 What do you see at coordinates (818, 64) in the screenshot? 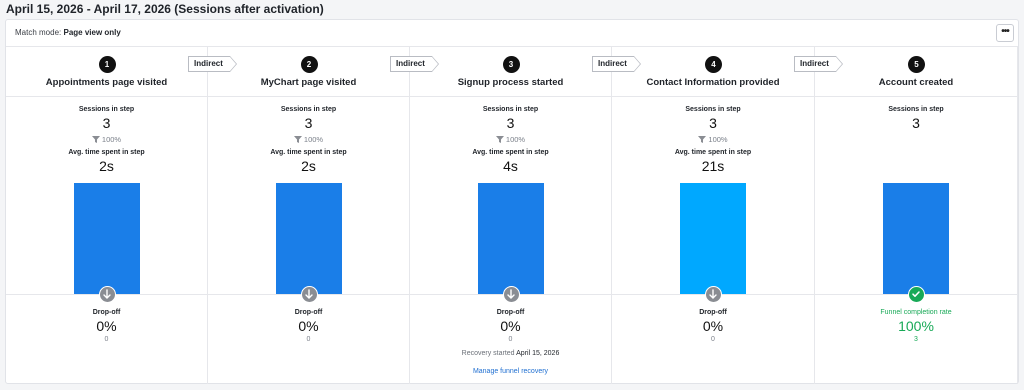
I see `indirect-connector-4-5: Indirect` at bounding box center [818, 64].